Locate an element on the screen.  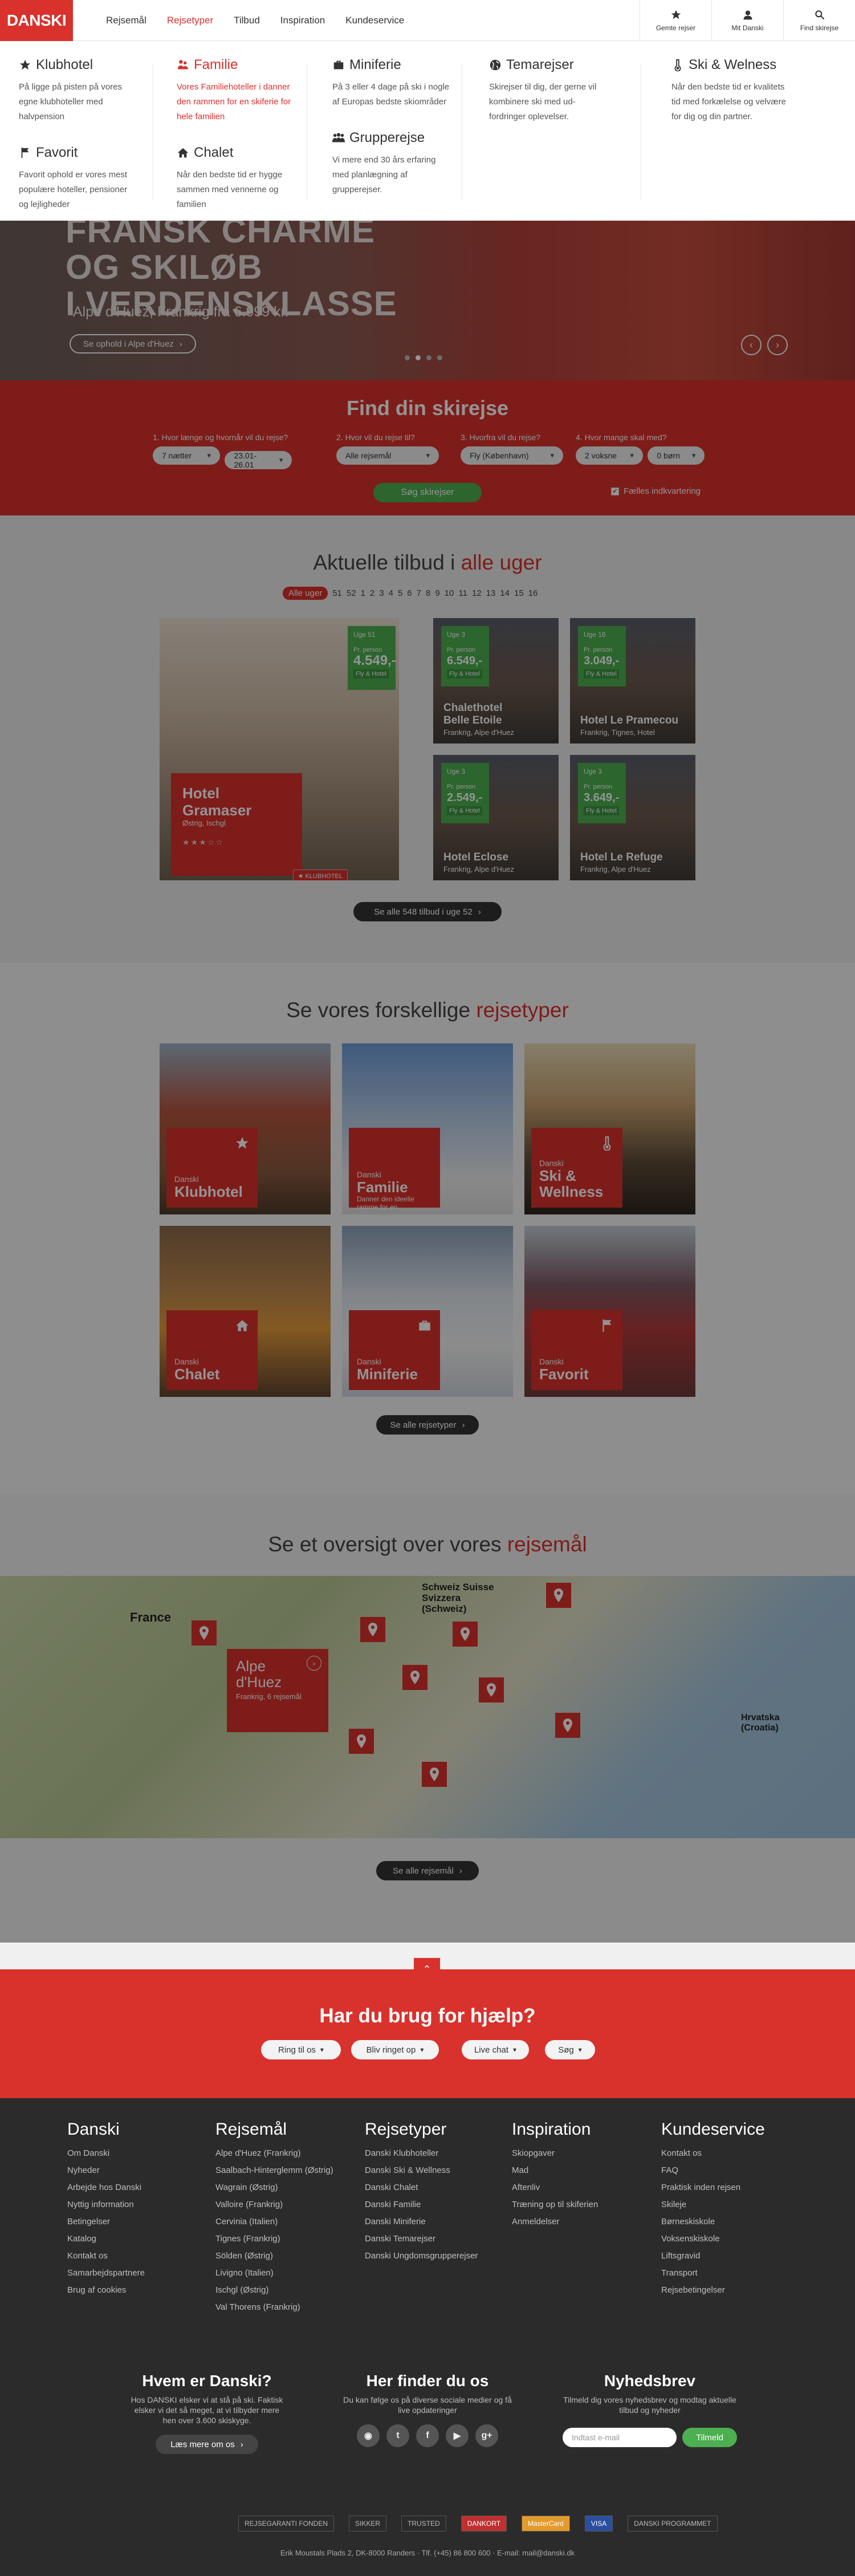
see-all-offers-button: Se alle 548 tilbud i uge 52 › is located at coordinates (427, 911).